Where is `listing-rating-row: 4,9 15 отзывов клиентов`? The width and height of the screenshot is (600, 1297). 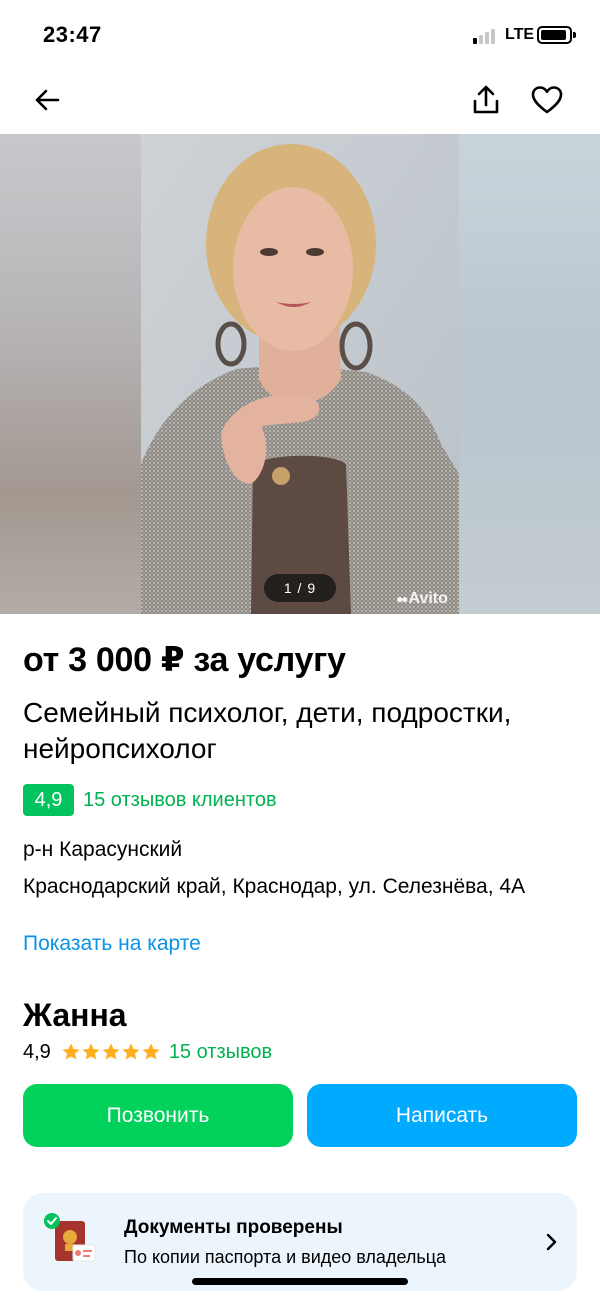 listing-rating-row: 4,9 15 отзывов клиентов is located at coordinates (150, 800).